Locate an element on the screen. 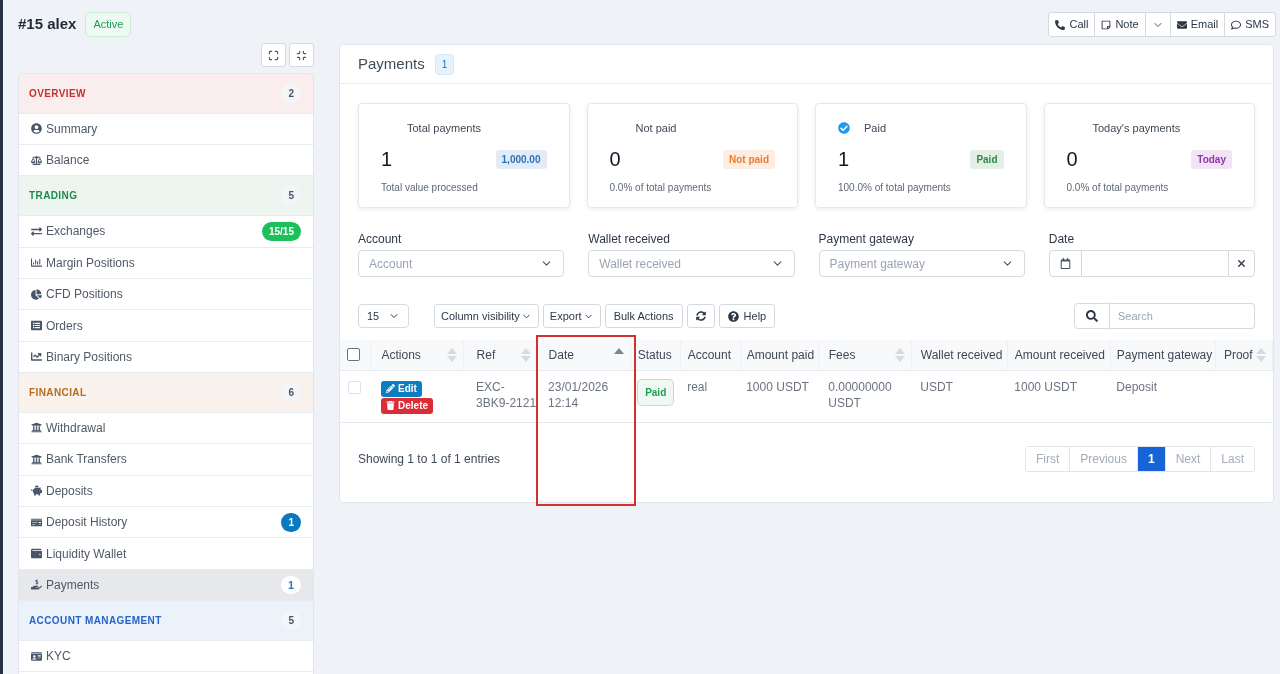 The height and width of the screenshot is (674, 1280). column-header: Amount paid is located at coordinates (779, 355).